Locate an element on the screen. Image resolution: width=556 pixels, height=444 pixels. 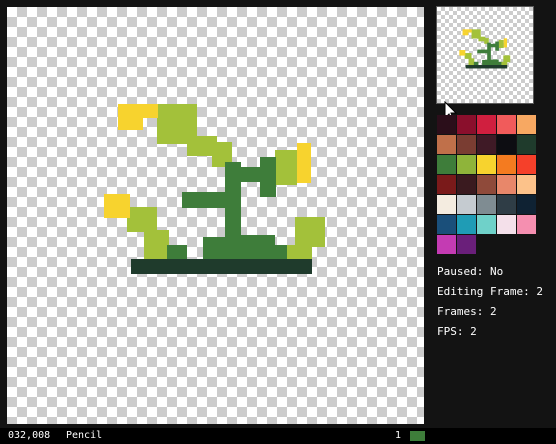
preview-sprite is located at coordinates (485, 49).